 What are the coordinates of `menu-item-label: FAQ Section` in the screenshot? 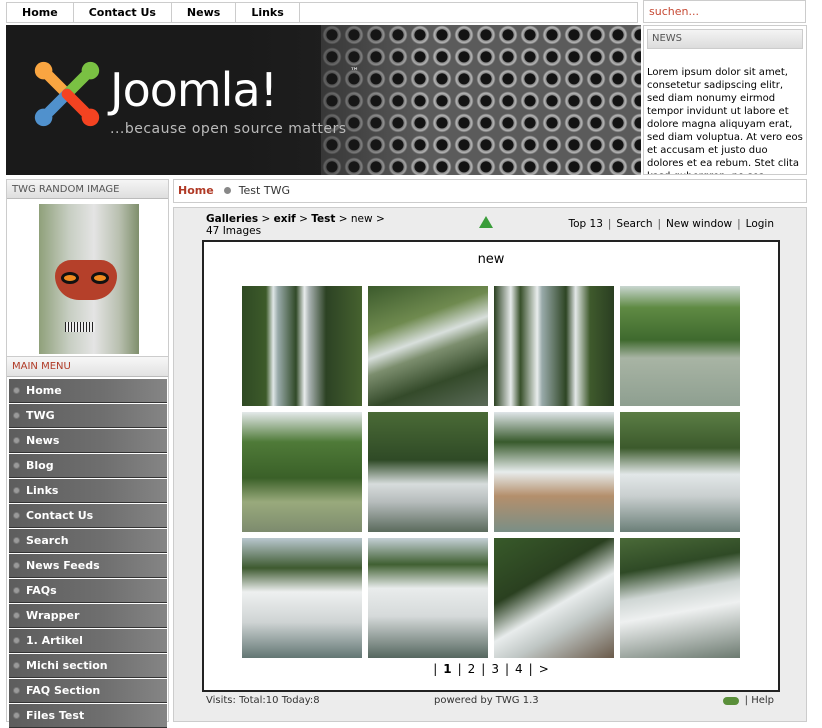 It's located at (63, 690).